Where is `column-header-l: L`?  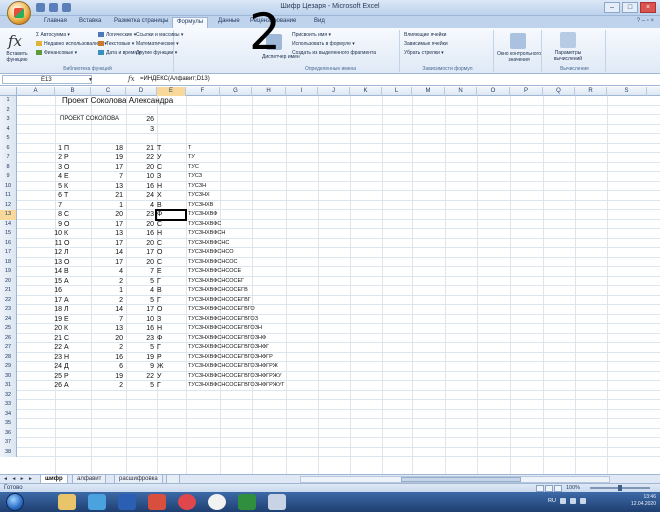 column-header-l: L is located at coordinates (397, 91).